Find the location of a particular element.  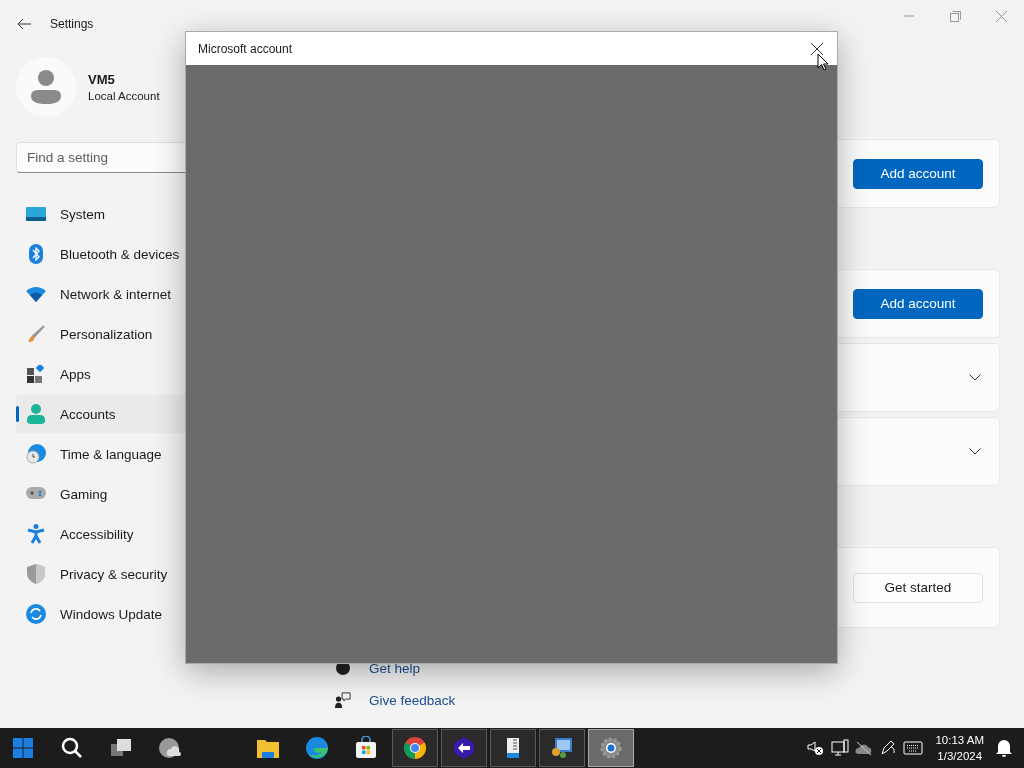

brush-icon is located at coordinates (36, 334).